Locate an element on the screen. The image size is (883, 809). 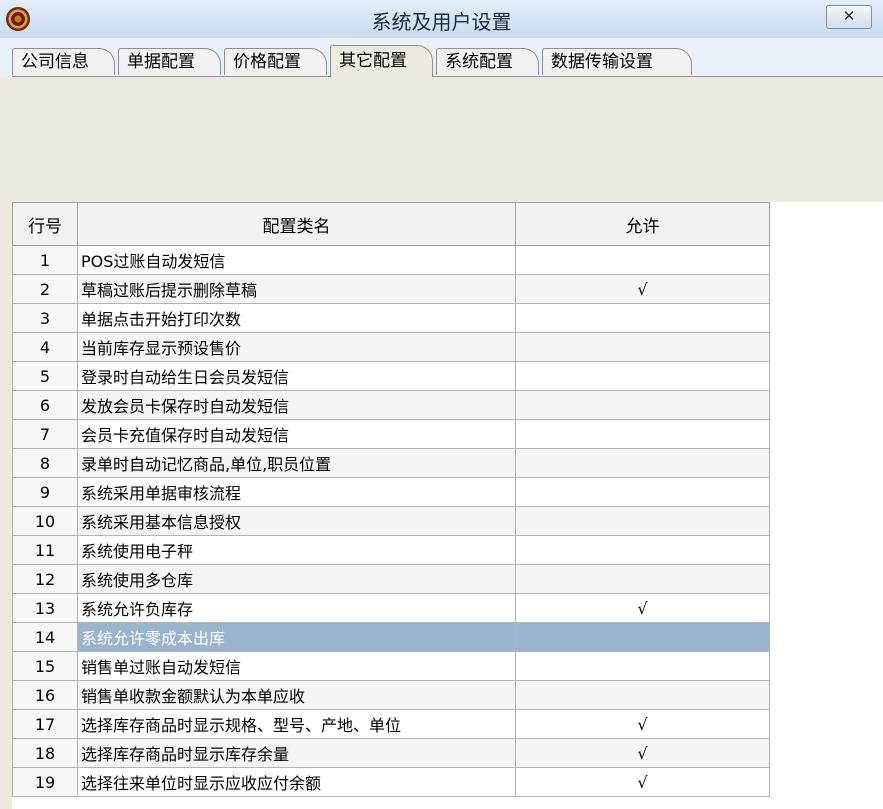
table-row: 17 选择库存商品时显示规格、型号、产地、单位 √ is located at coordinates (391, 724).